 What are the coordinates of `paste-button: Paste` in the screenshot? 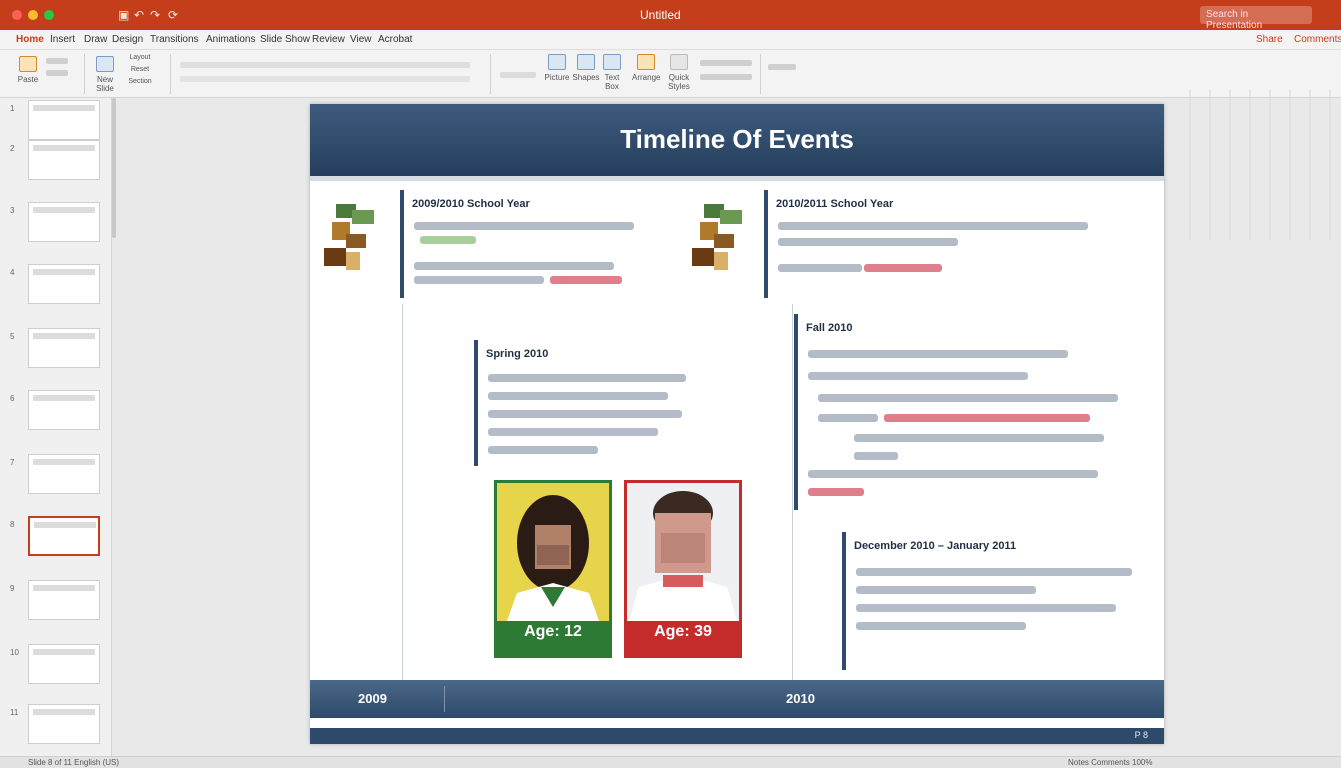 It's located at (28, 70).